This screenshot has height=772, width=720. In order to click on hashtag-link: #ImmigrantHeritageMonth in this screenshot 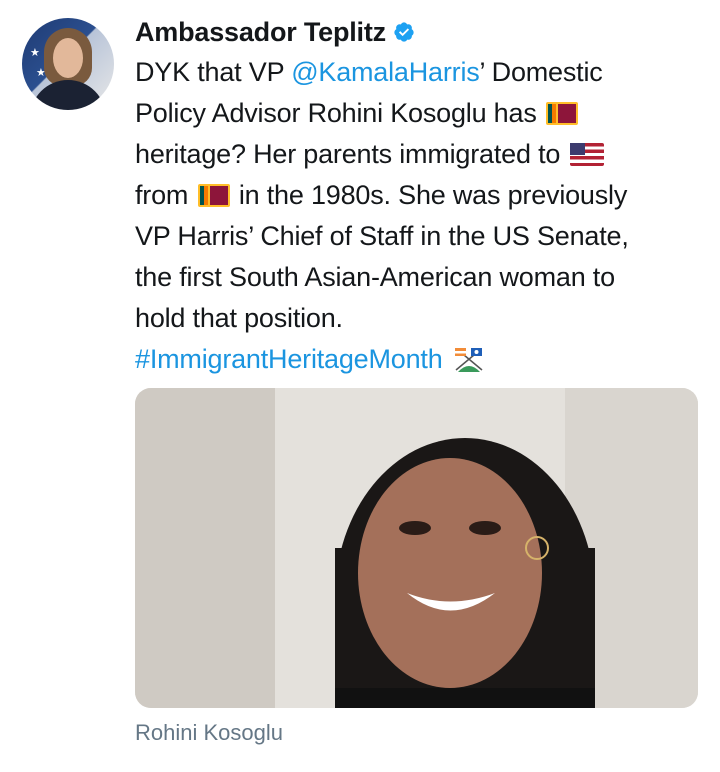, I will do `click(289, 359)`.